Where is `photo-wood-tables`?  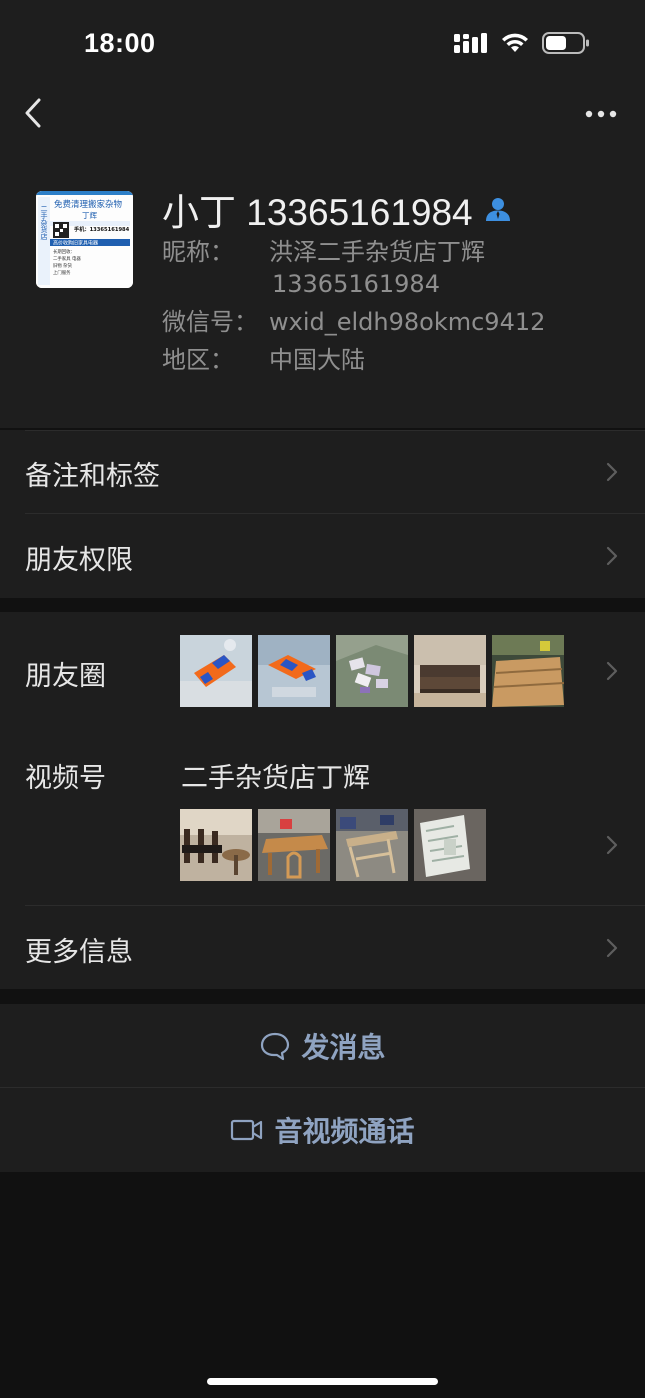
photo-wood-tables is located at coordinates (528, 671).